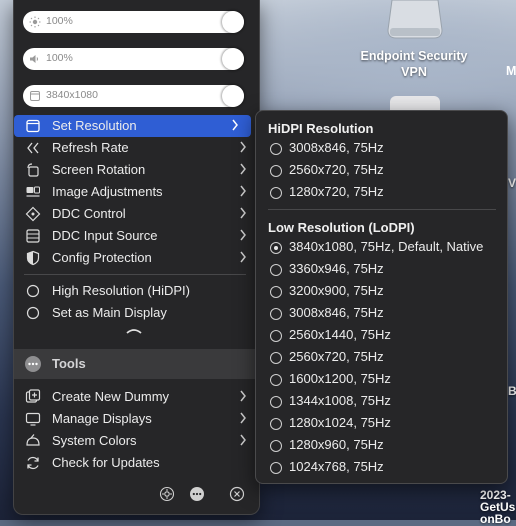  What do you see at coordinates (136, 419) in the screenshot?
I see `menu-item-manage-displays: Manage Displays` at bounding box center [136, 419].